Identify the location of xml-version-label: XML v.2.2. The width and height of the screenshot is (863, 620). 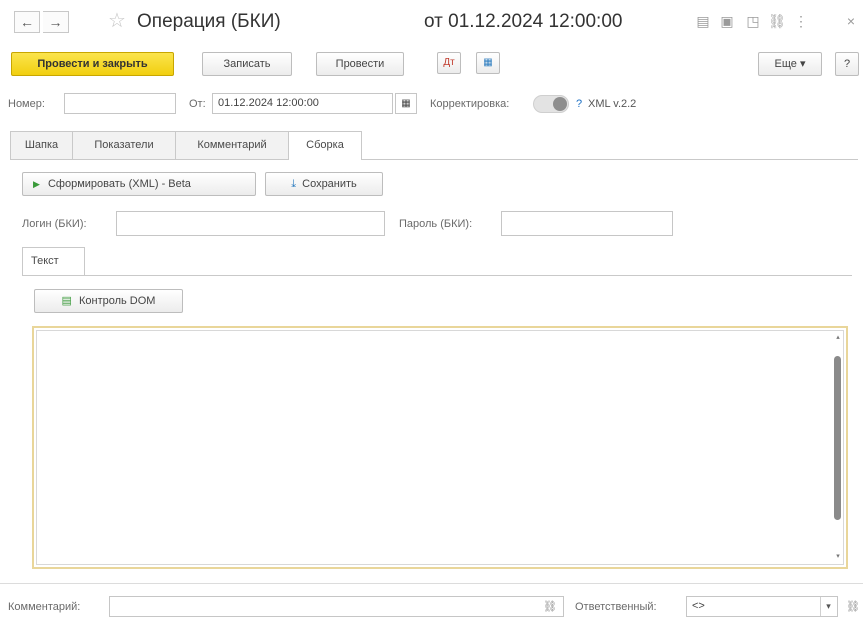
(612, 104).